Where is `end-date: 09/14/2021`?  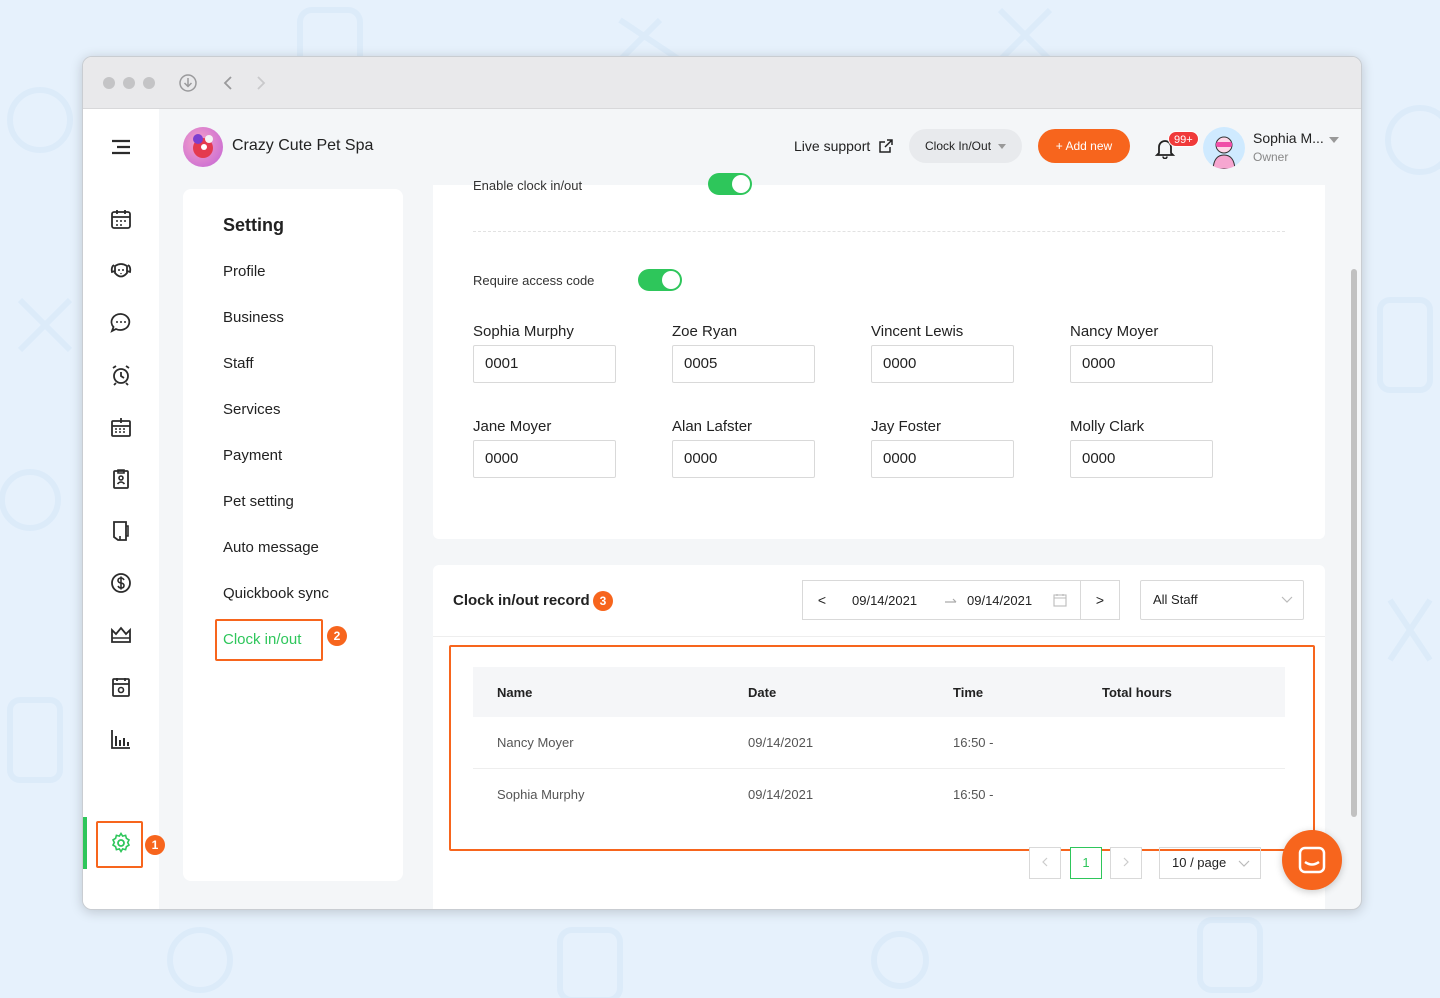
end-date: 09/14/2021 is located at coordinates (999, 600).